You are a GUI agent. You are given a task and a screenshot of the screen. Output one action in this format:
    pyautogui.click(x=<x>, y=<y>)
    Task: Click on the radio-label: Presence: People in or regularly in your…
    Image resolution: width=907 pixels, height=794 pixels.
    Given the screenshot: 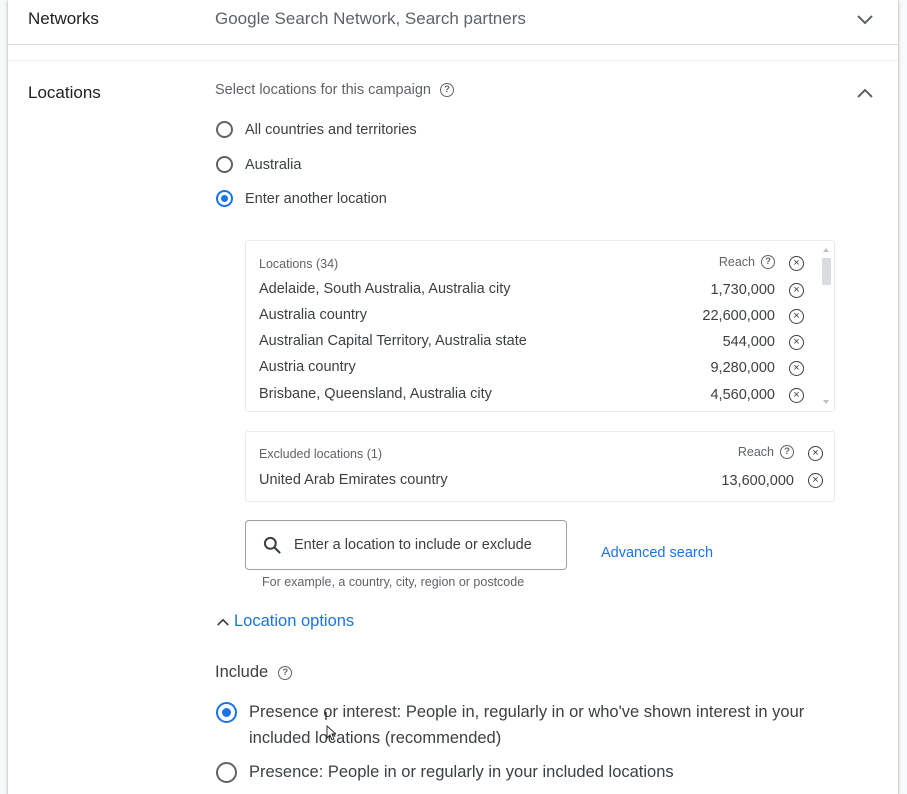 What is the action you would take?
    pyautogui.click(x=461, y=772)
    